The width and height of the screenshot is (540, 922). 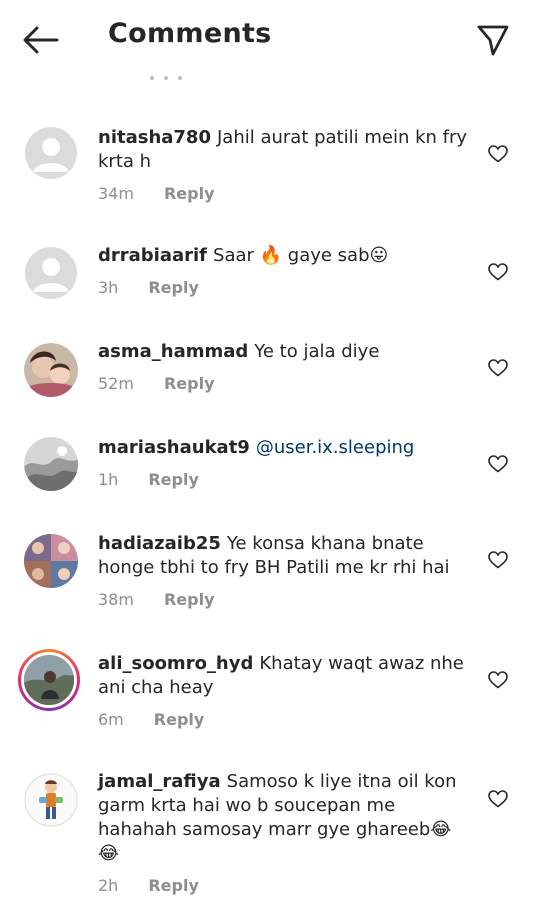 I want to click on comment-time: 6m, so click(x=111, y=719).